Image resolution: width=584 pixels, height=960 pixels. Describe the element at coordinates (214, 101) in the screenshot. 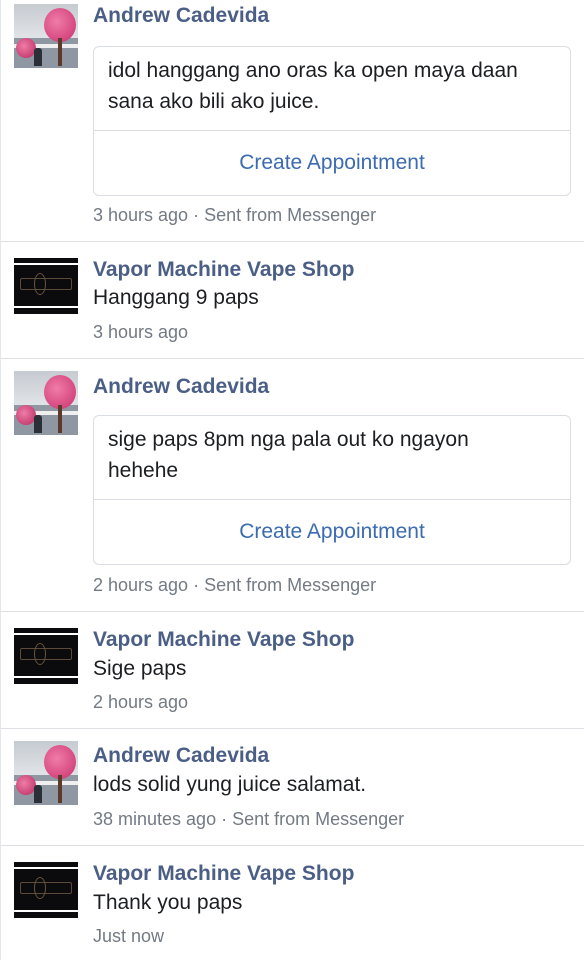

I see `message-text-line: sana ako bili ako juice.` at that location.